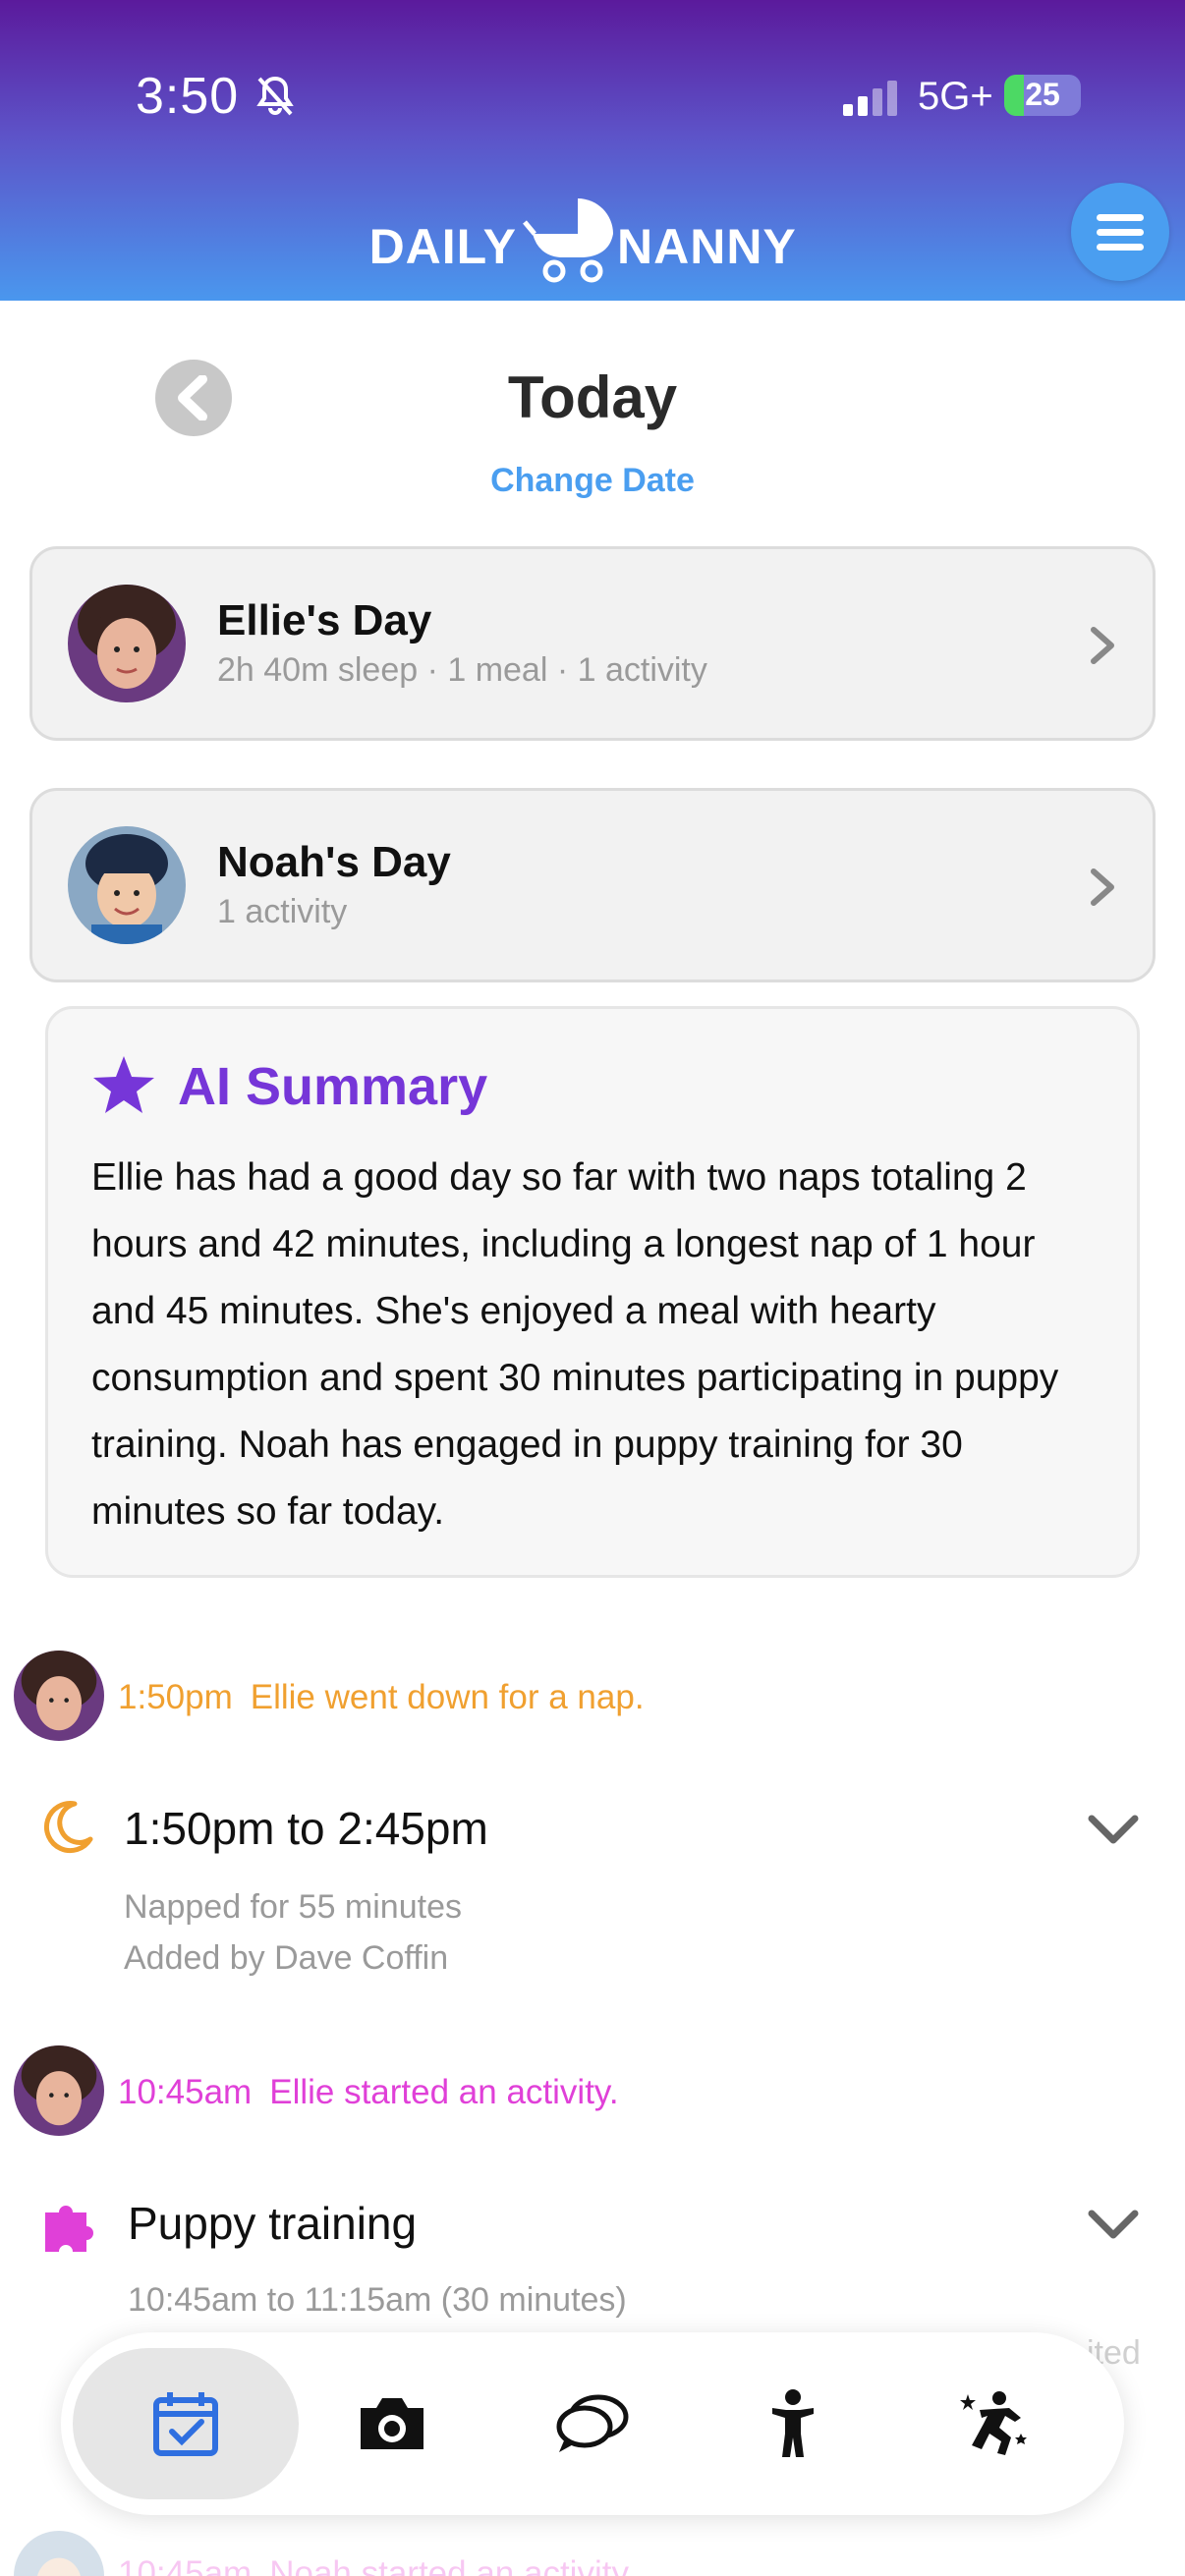 Image resolution: width=1185 pixels, height=2576 pixels. Describe the element at coordinates (592, 481) in the screenshot. I see `change-date-link: Change Date` at that location.